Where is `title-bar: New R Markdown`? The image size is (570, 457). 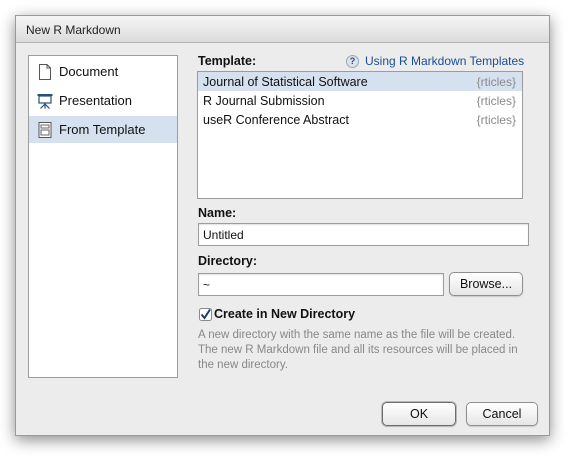 title-bar: New R Markdown is located at coordinates (282, 29).